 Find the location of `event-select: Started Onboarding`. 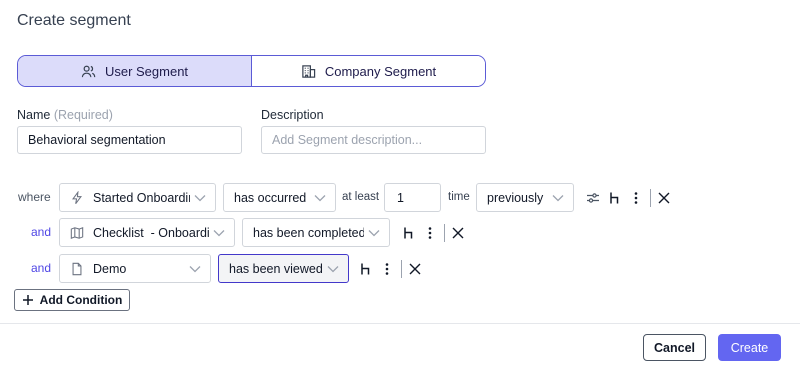

event-select: Started Onboarding is located at coordinates (137, 197).